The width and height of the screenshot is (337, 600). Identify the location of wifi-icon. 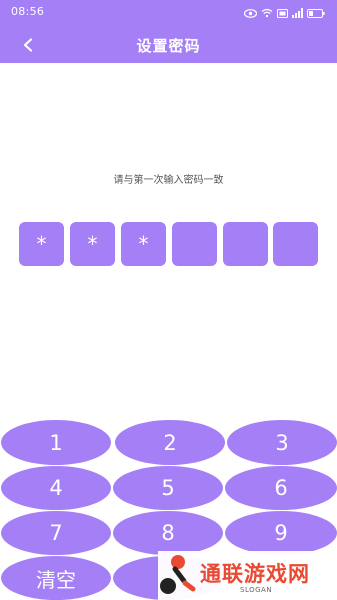
(267, 13).